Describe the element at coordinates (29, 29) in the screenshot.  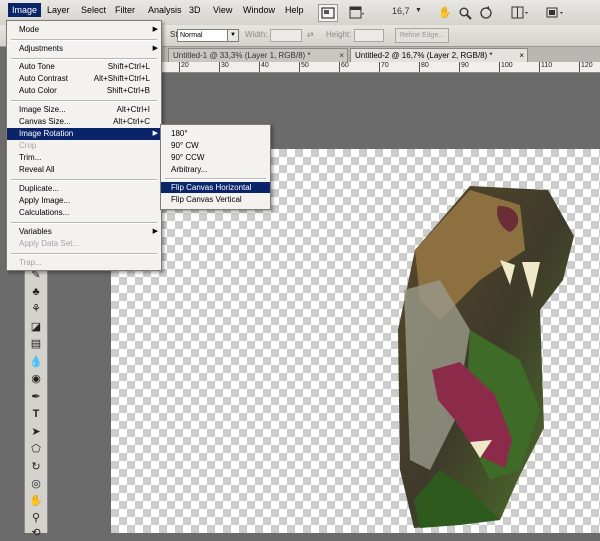
I see `menu-item-label: Mode` at that location.